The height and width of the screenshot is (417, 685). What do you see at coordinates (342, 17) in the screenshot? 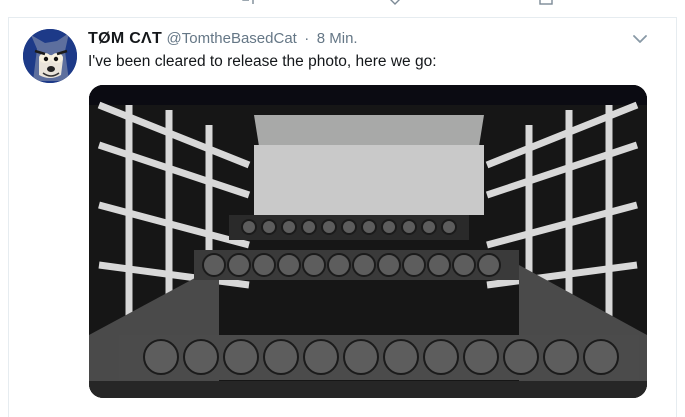
I see `tweet-separator` at bounding box center [342, 17].